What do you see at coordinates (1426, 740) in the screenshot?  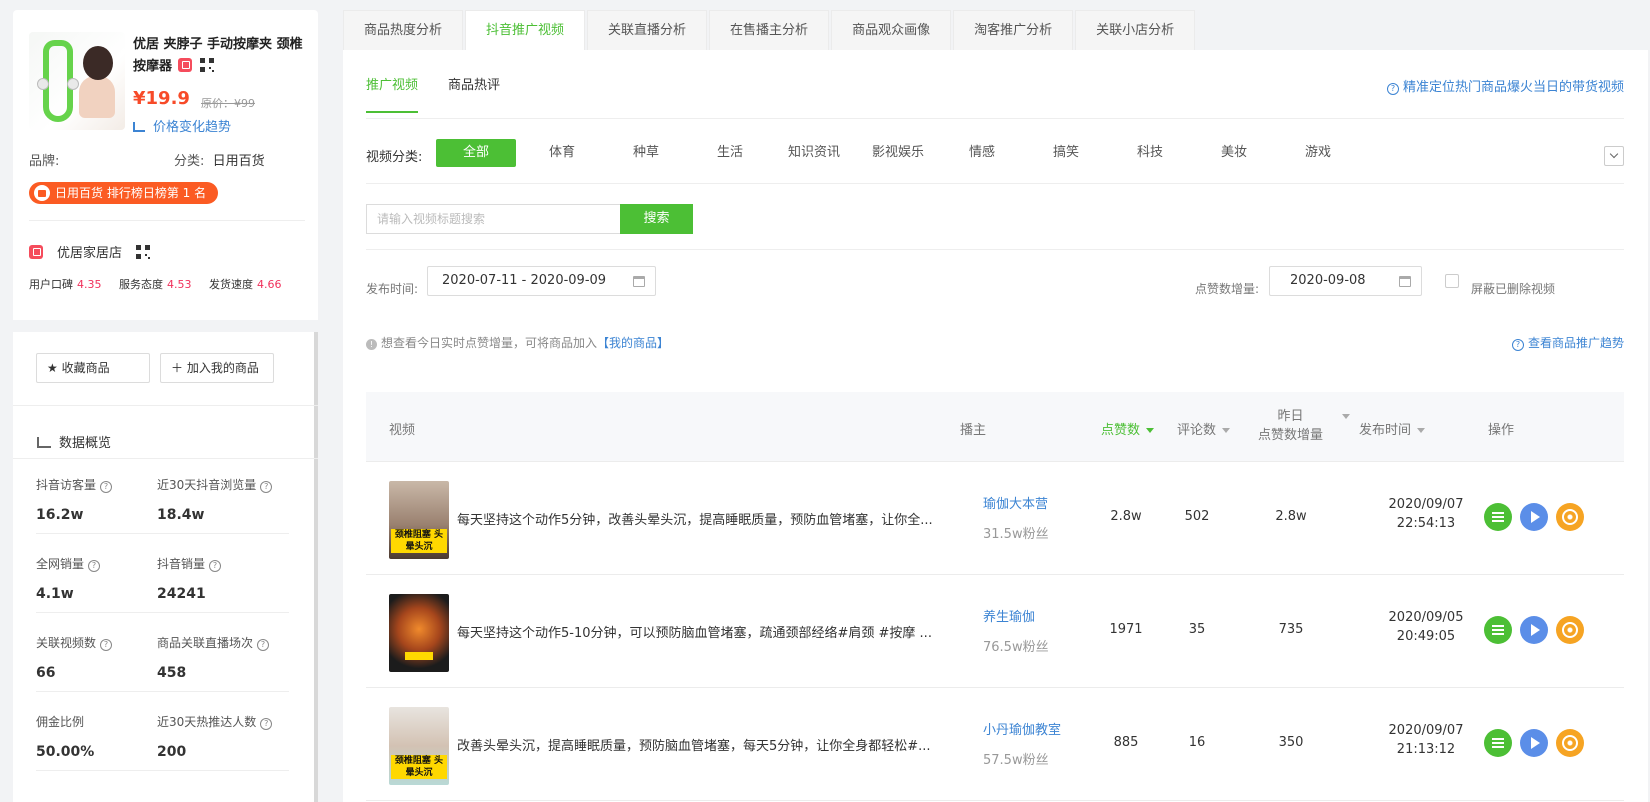 I see `publish-time: 2020/09/07 21:13:12` at bounding box center [1426, 740].